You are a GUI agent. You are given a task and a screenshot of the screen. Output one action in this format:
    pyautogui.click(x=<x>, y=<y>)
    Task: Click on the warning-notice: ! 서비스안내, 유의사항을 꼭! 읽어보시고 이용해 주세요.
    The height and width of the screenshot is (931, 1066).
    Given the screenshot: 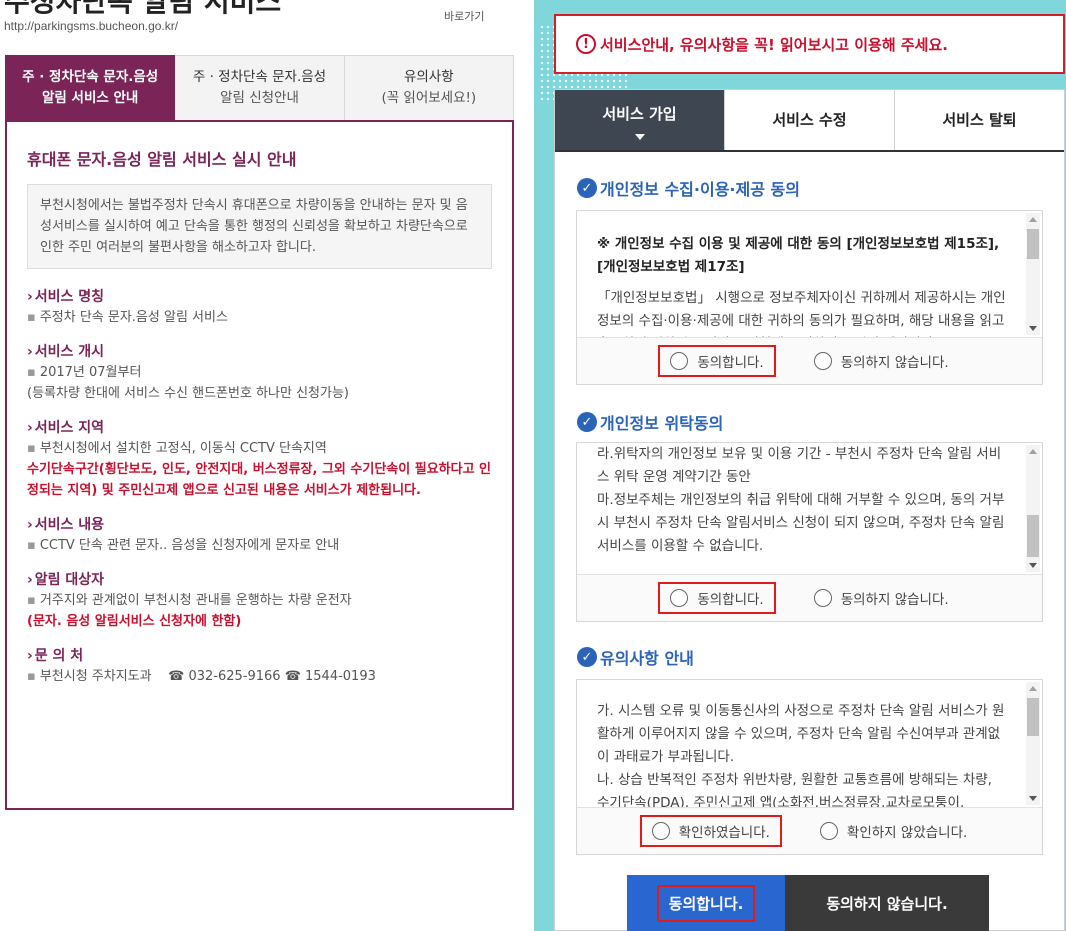 What is the action you would take?
    pyautogui.click(x=809, y=44)
    